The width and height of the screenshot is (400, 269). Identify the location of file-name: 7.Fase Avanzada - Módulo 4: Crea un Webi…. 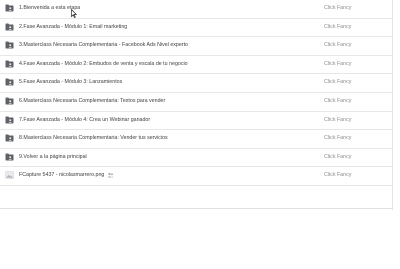
(84, 120).